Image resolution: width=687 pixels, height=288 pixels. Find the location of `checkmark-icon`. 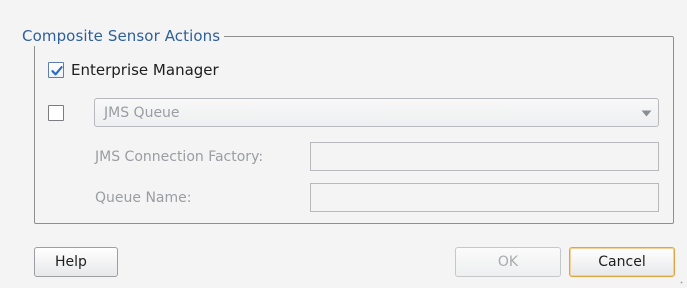

checkmark-icon is located at coordinates (57, 71).